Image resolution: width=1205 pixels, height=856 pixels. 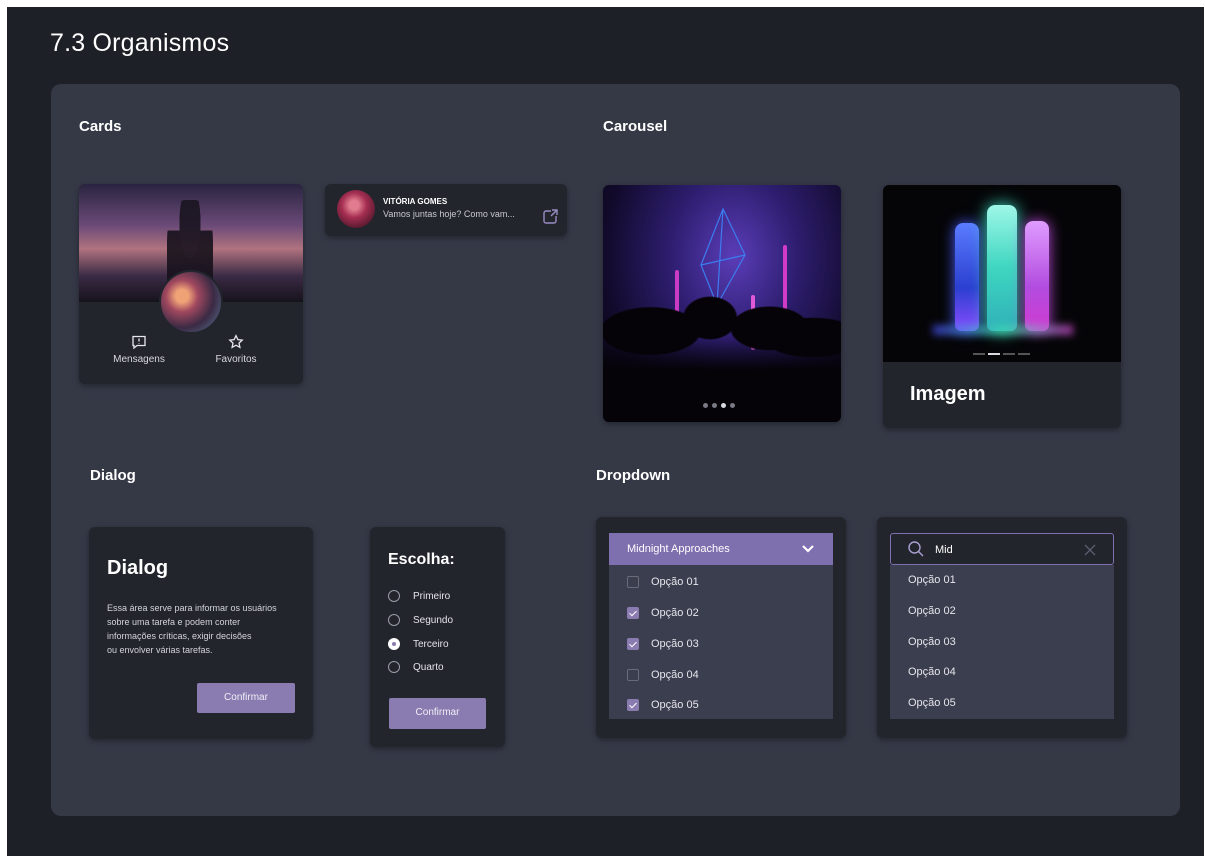 I want to click on dialog-body-line: informações críticas, exigir decisões, so click(x=179, y=636).